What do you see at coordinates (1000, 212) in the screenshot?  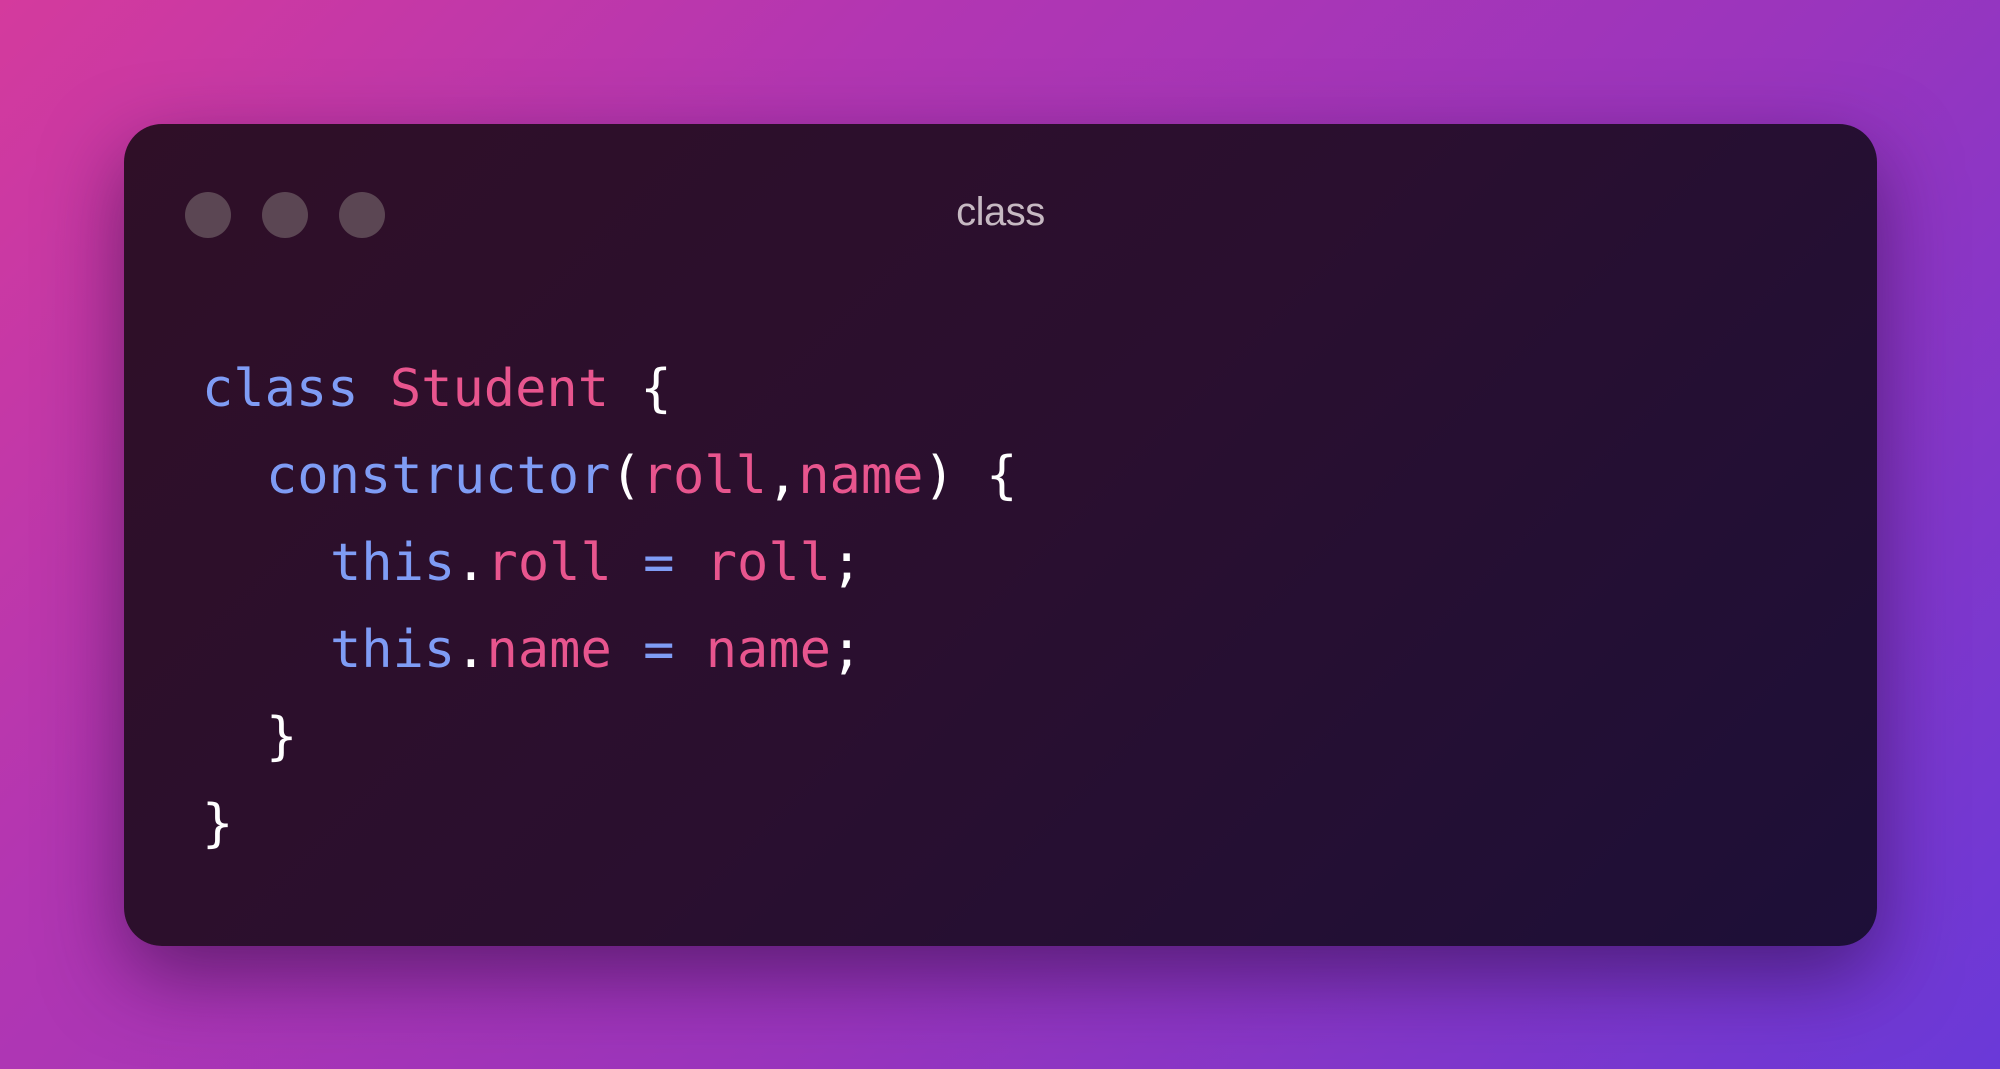 I see `window-title: class` at bounding box center [1000, 212].